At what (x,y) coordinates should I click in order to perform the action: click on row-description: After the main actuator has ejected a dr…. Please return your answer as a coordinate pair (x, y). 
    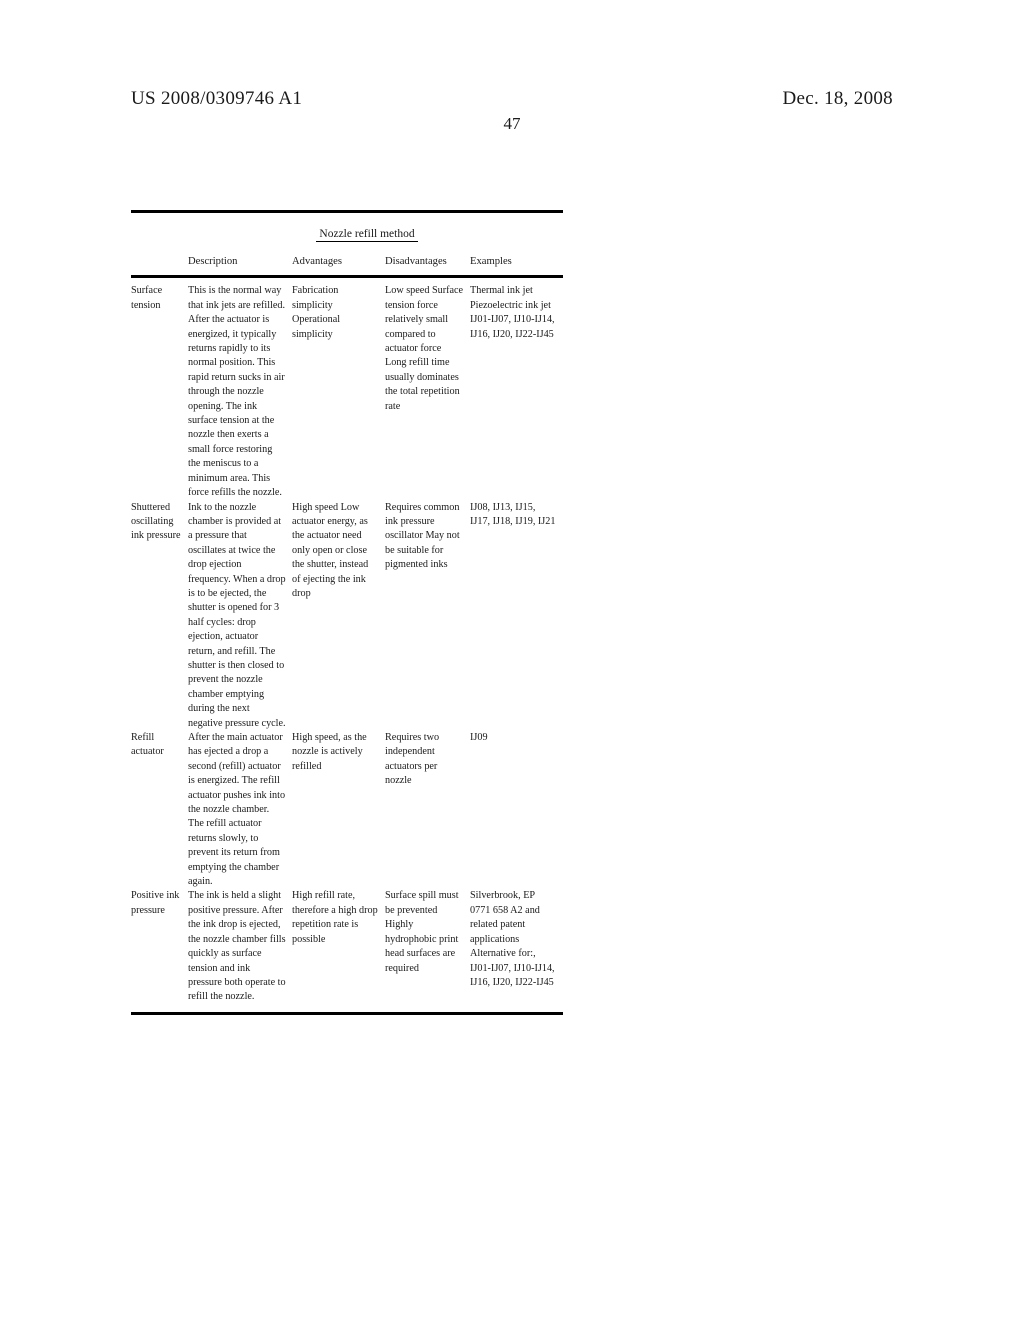
    Looking at the image, I should click on (240, 810).